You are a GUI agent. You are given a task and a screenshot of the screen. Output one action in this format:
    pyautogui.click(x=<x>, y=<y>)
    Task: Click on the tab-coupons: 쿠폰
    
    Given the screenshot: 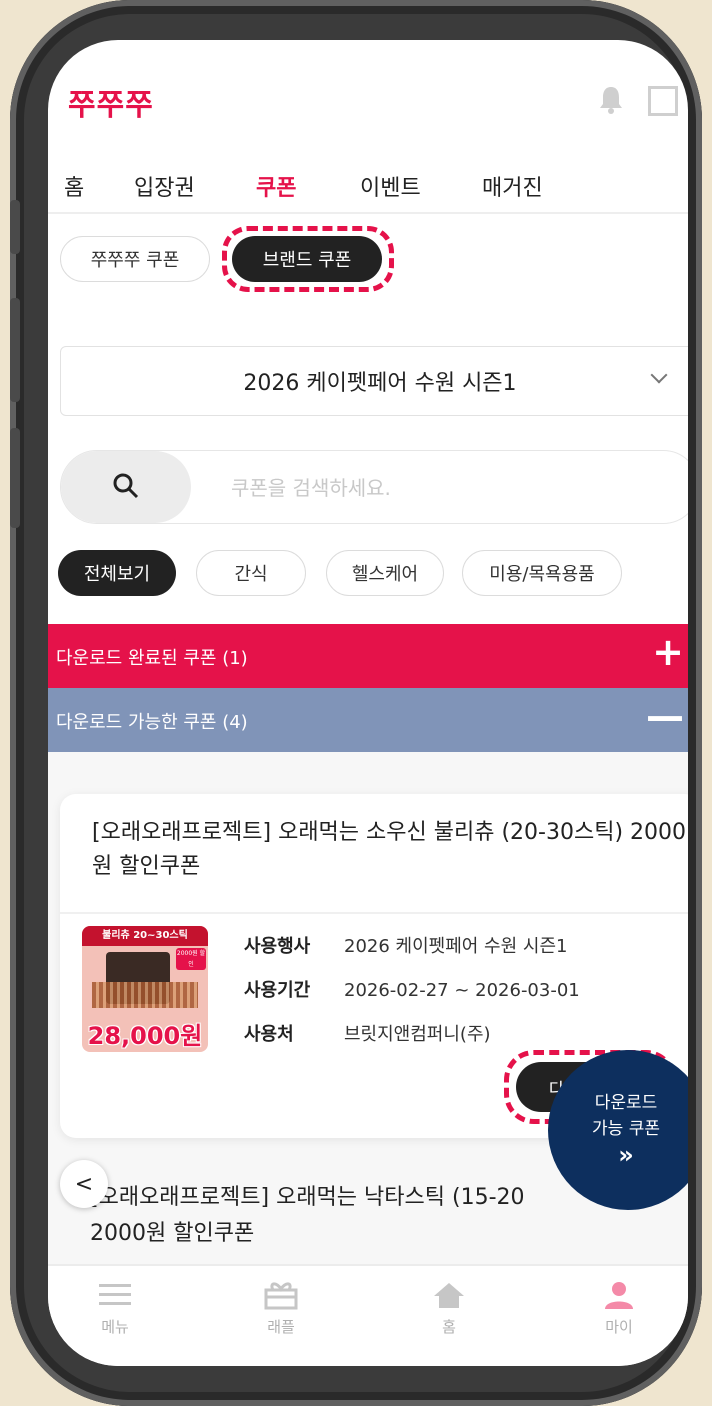 What is the action you would take?
    pyautogui.click(x=276, y=186)
    